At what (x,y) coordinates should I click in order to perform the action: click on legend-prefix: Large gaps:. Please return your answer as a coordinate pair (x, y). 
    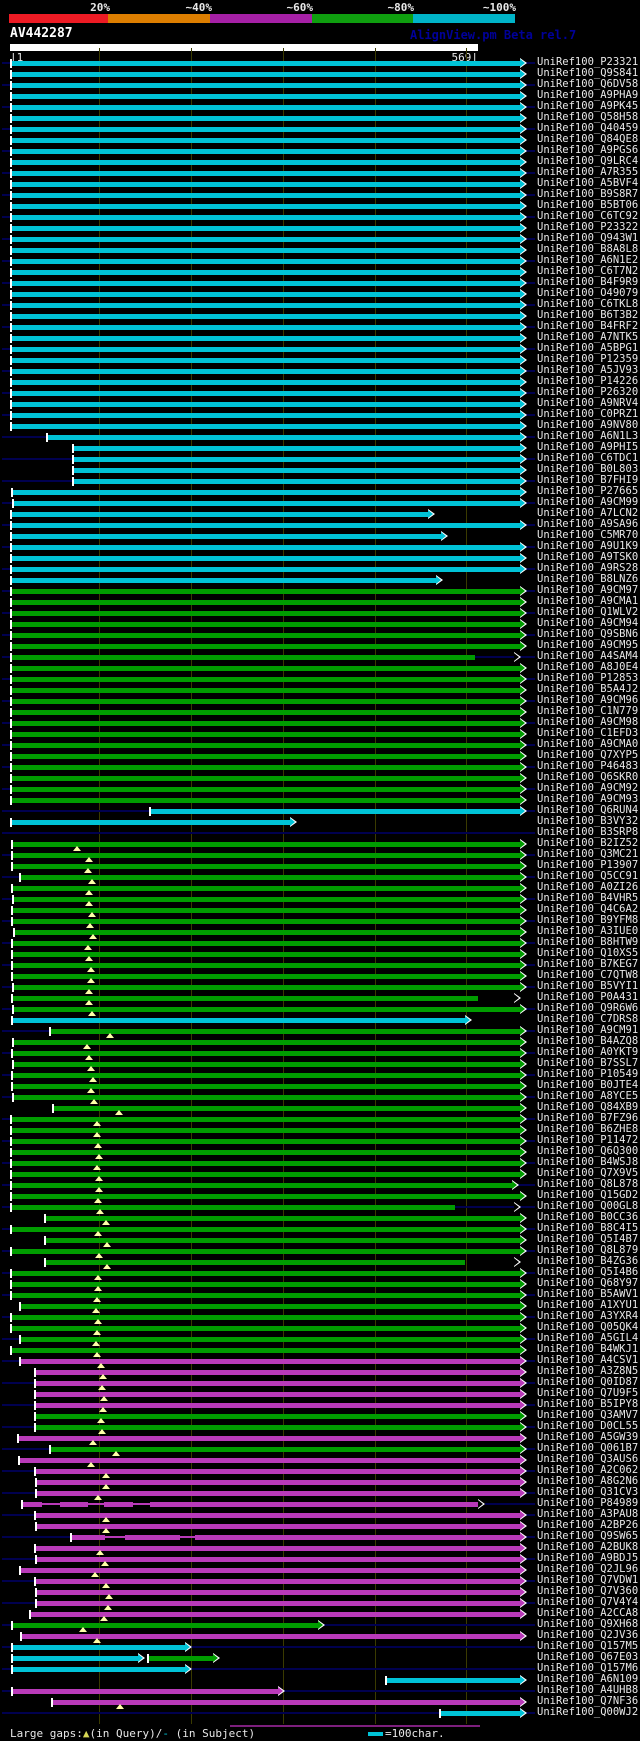
    Looking at the image, I should click on (46, 1733).